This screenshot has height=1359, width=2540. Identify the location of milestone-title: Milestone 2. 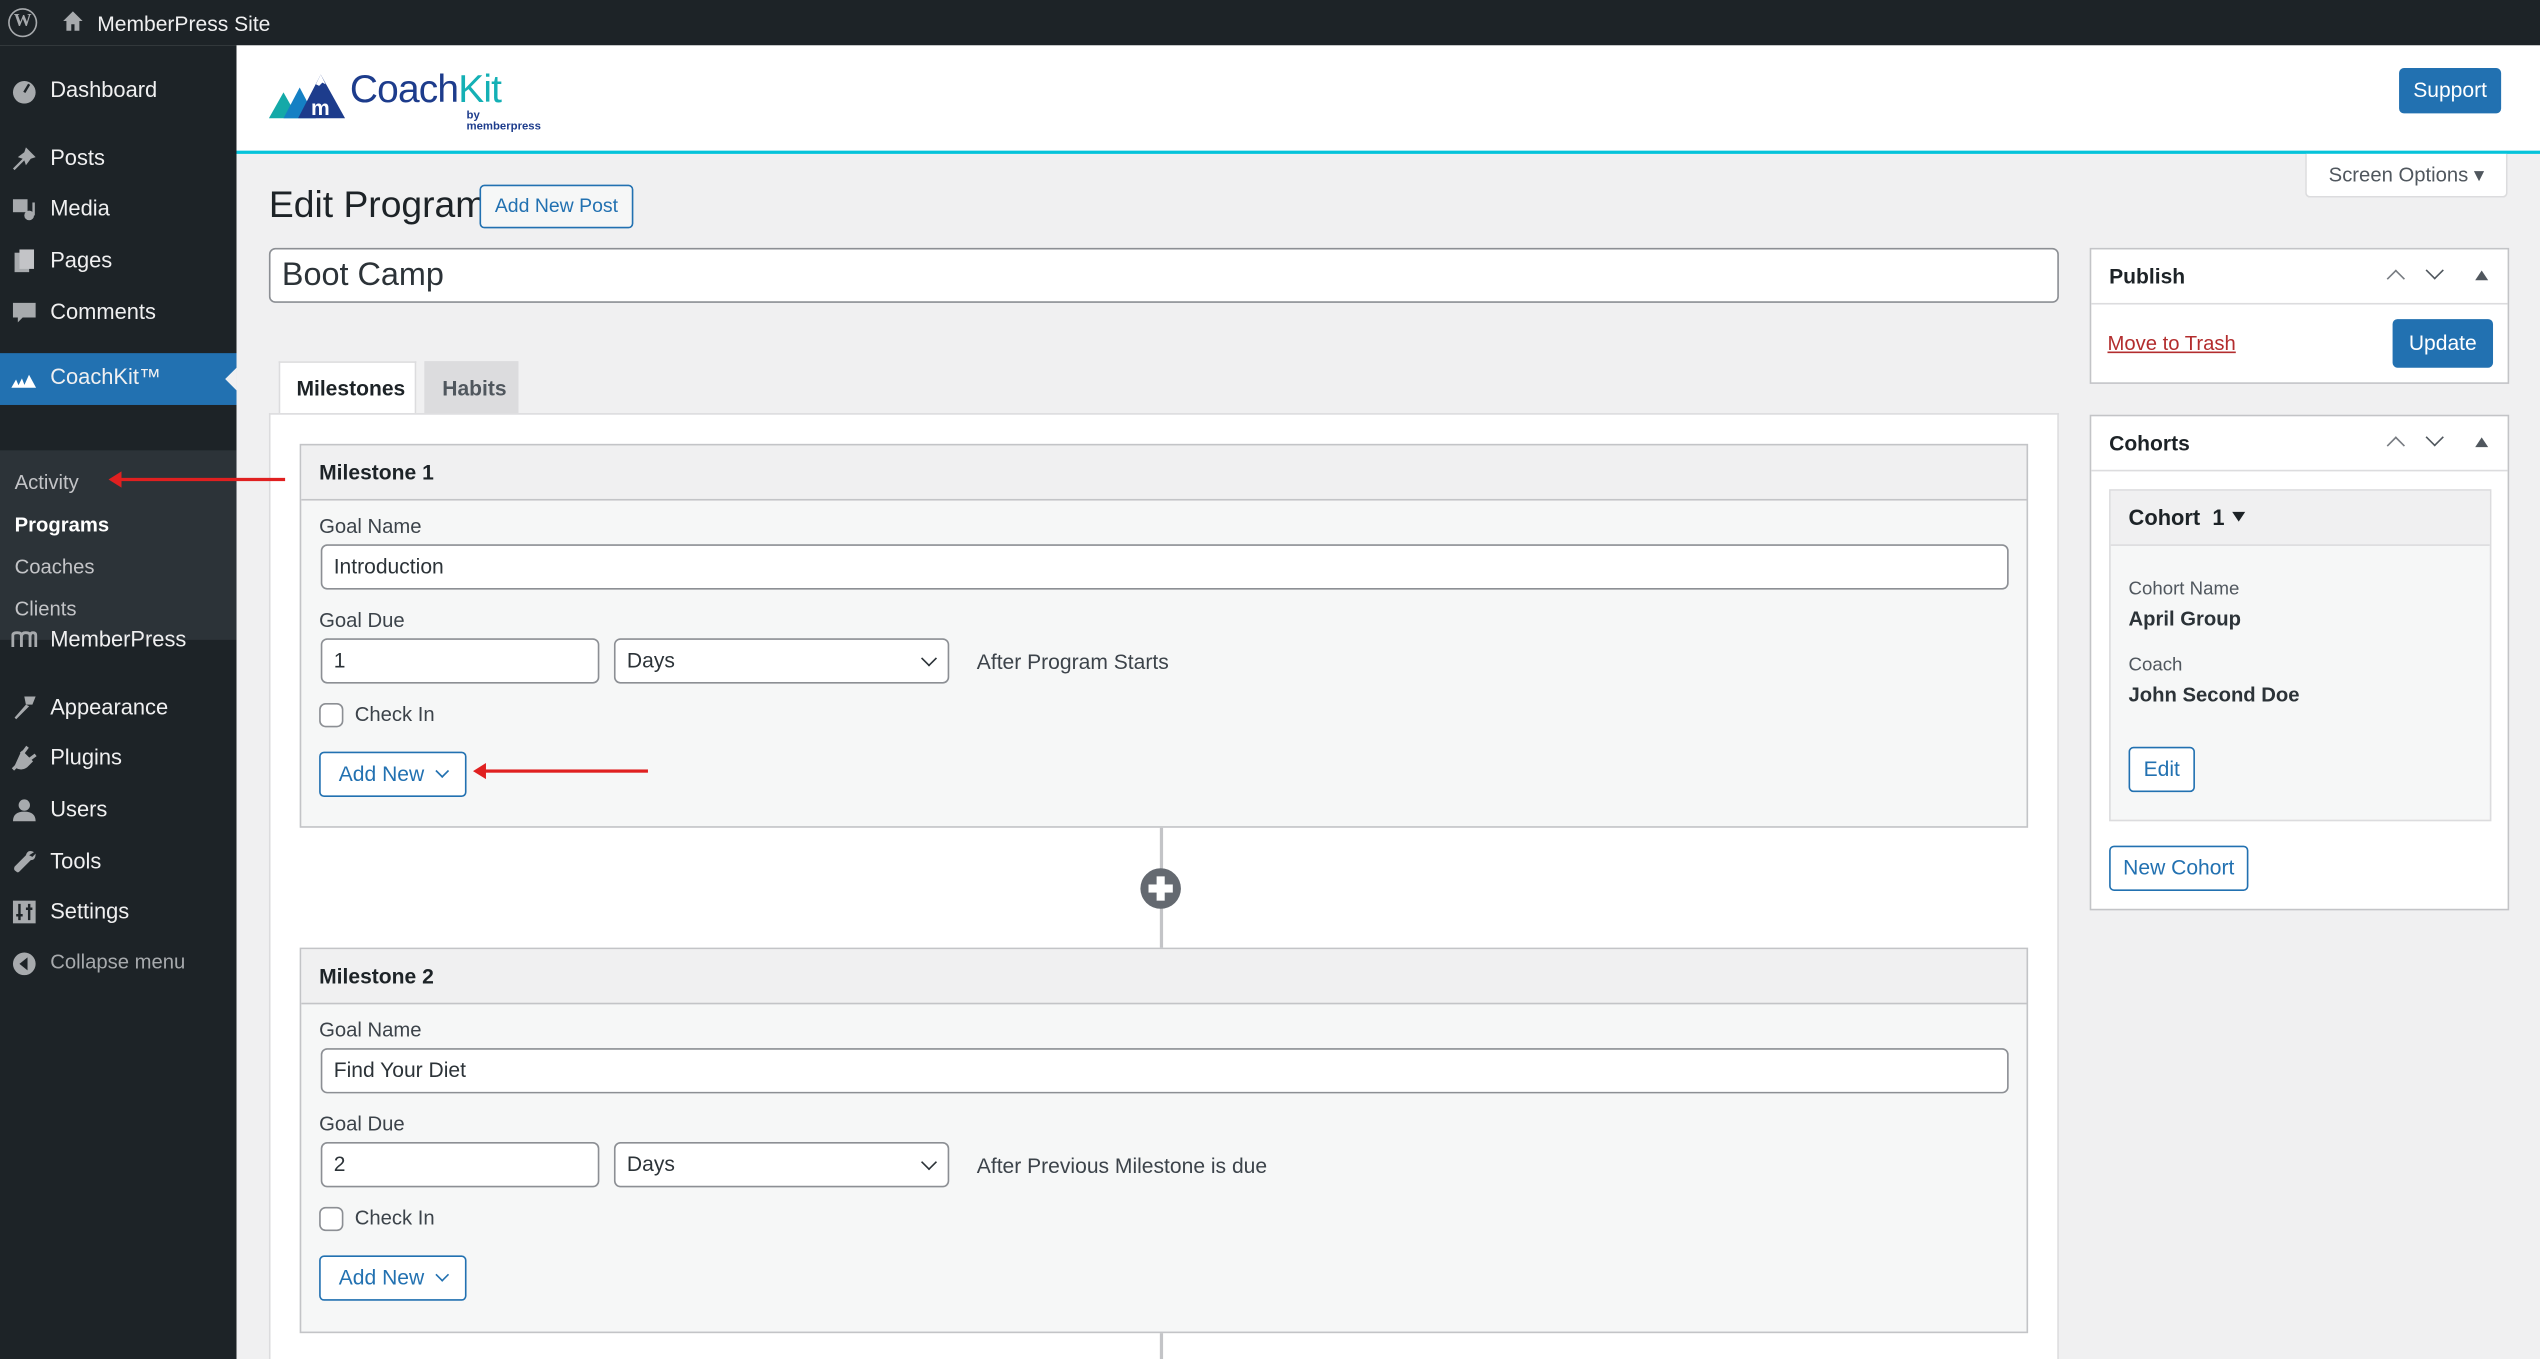
(1164, 977).